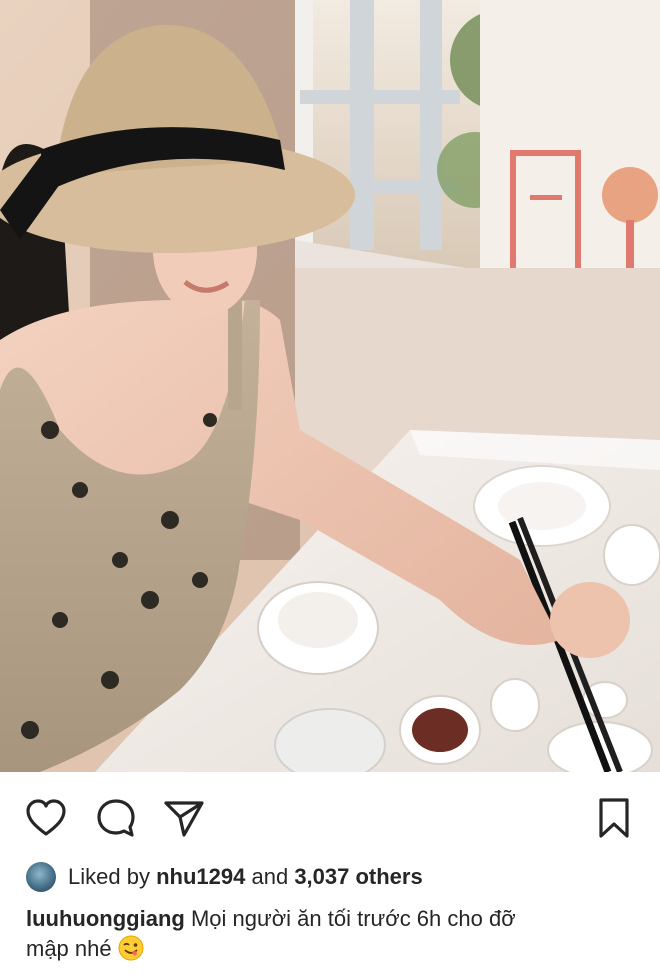  I want to click on likes-prefix: Liked by, so click(109, 876).